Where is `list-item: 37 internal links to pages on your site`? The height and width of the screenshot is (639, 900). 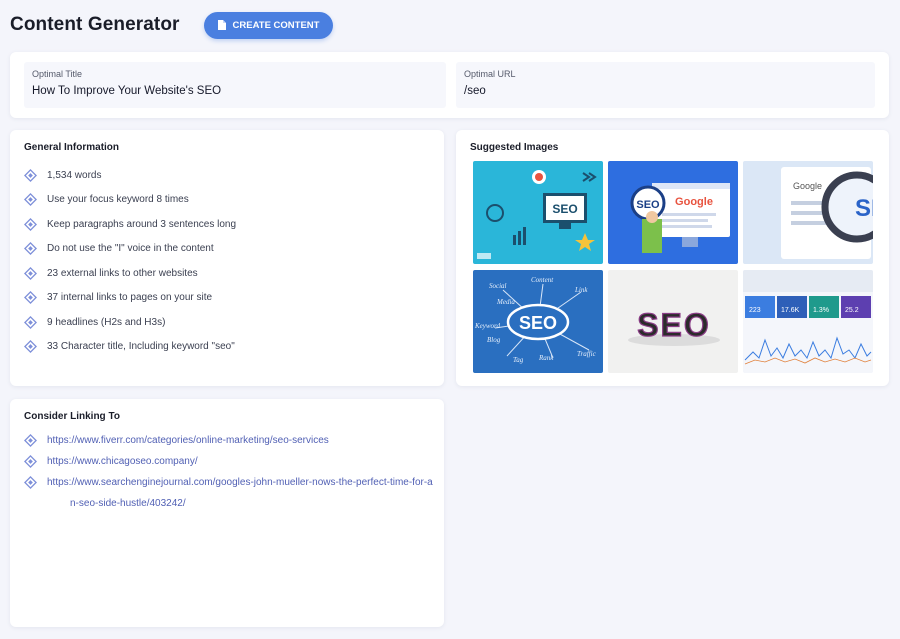
list-item: 37 internal links to pages on your site is located at coordinates (130, 298).